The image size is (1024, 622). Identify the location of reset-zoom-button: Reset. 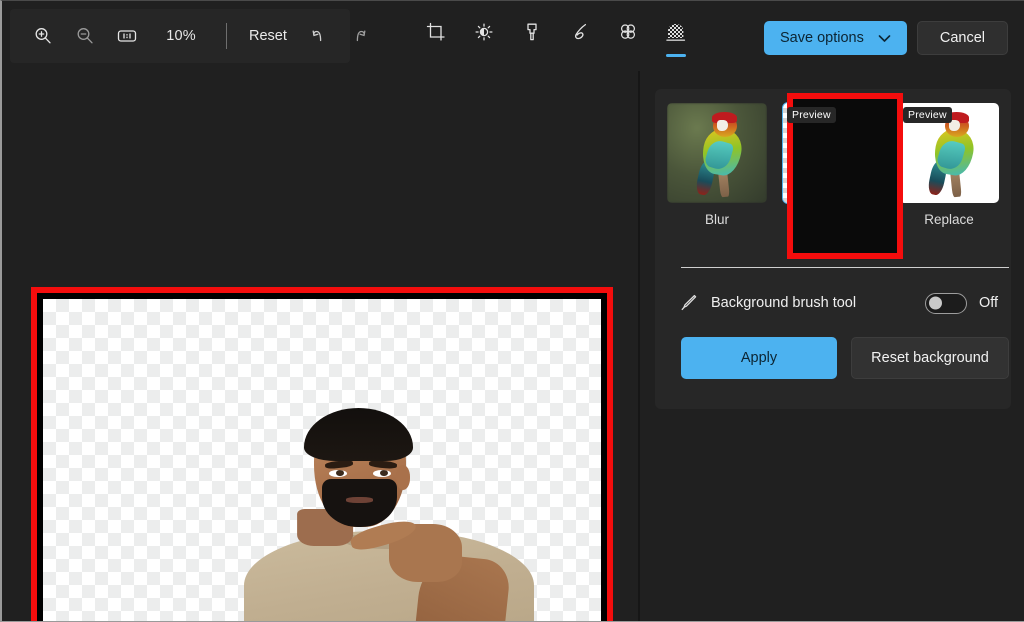
(268, 36).